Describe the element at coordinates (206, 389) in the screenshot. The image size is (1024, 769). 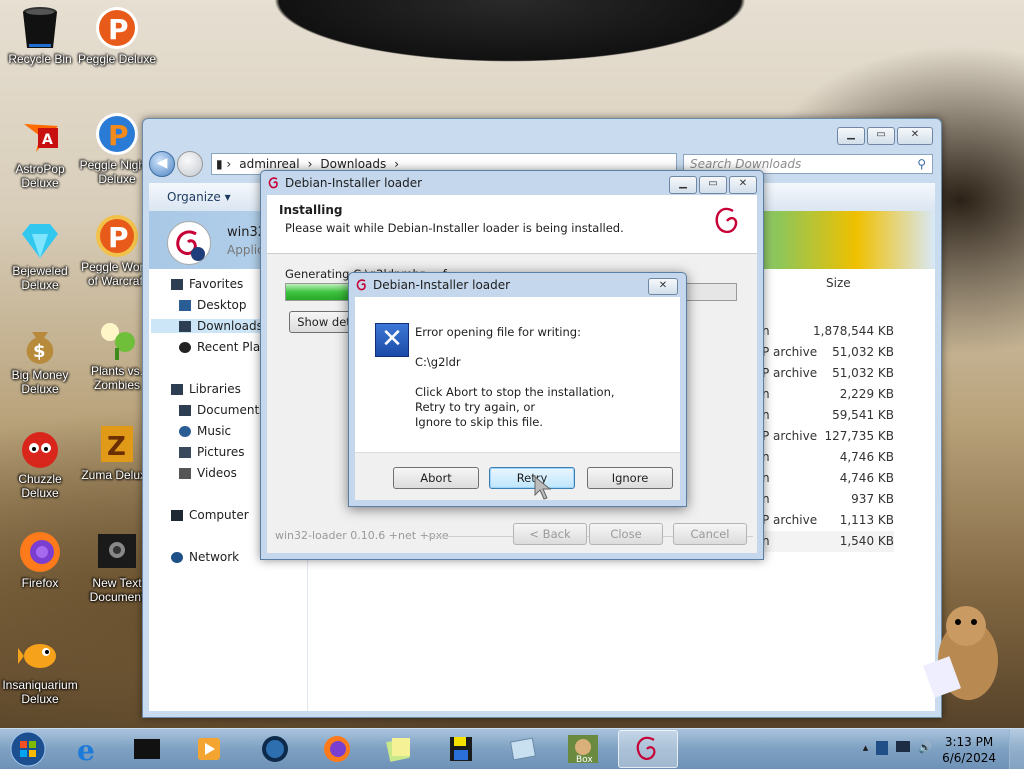
I see `nav-item-libraries: Libraries` at that location.